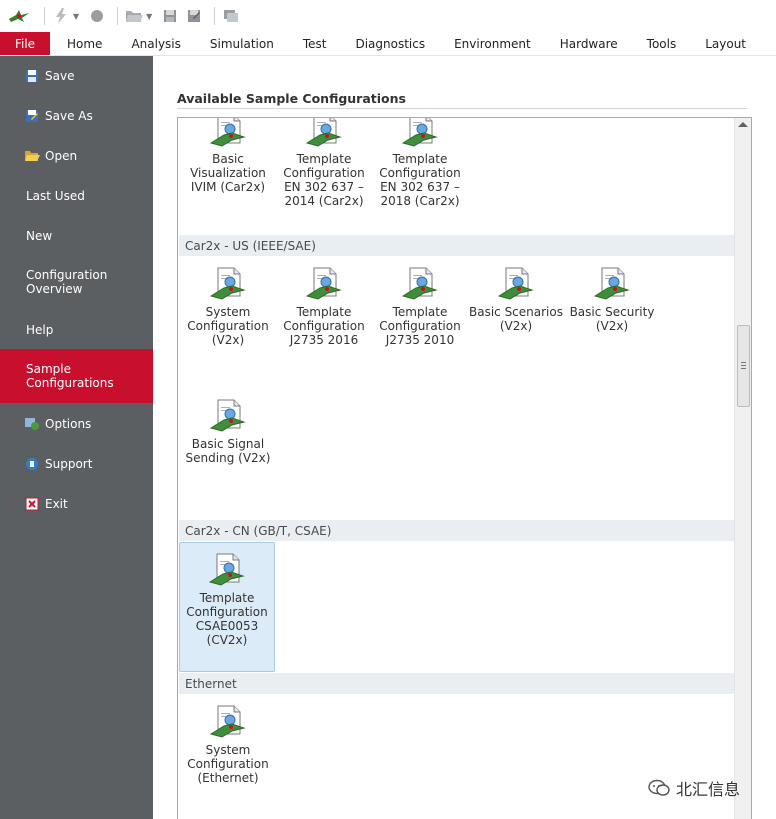 This screenshot has width=776, height=819. I want to click on sidebar-item-save-as: Save As, so click(76, 116).